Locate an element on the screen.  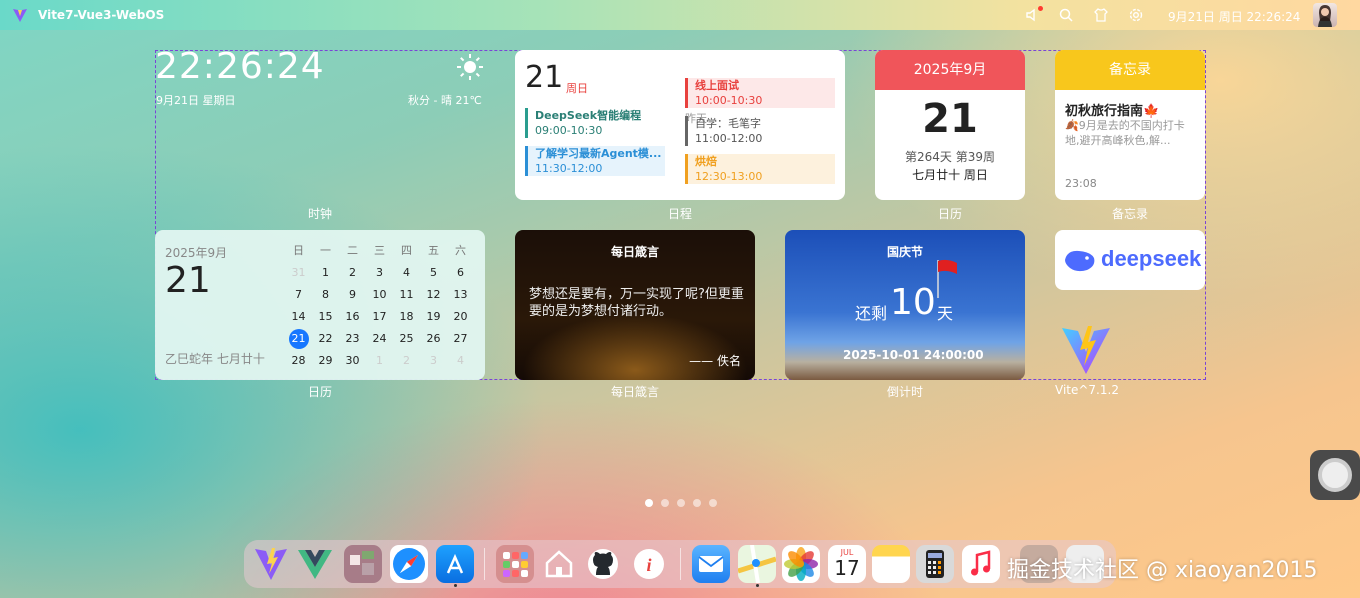
sun-icon is located at coordinates (470, 67).